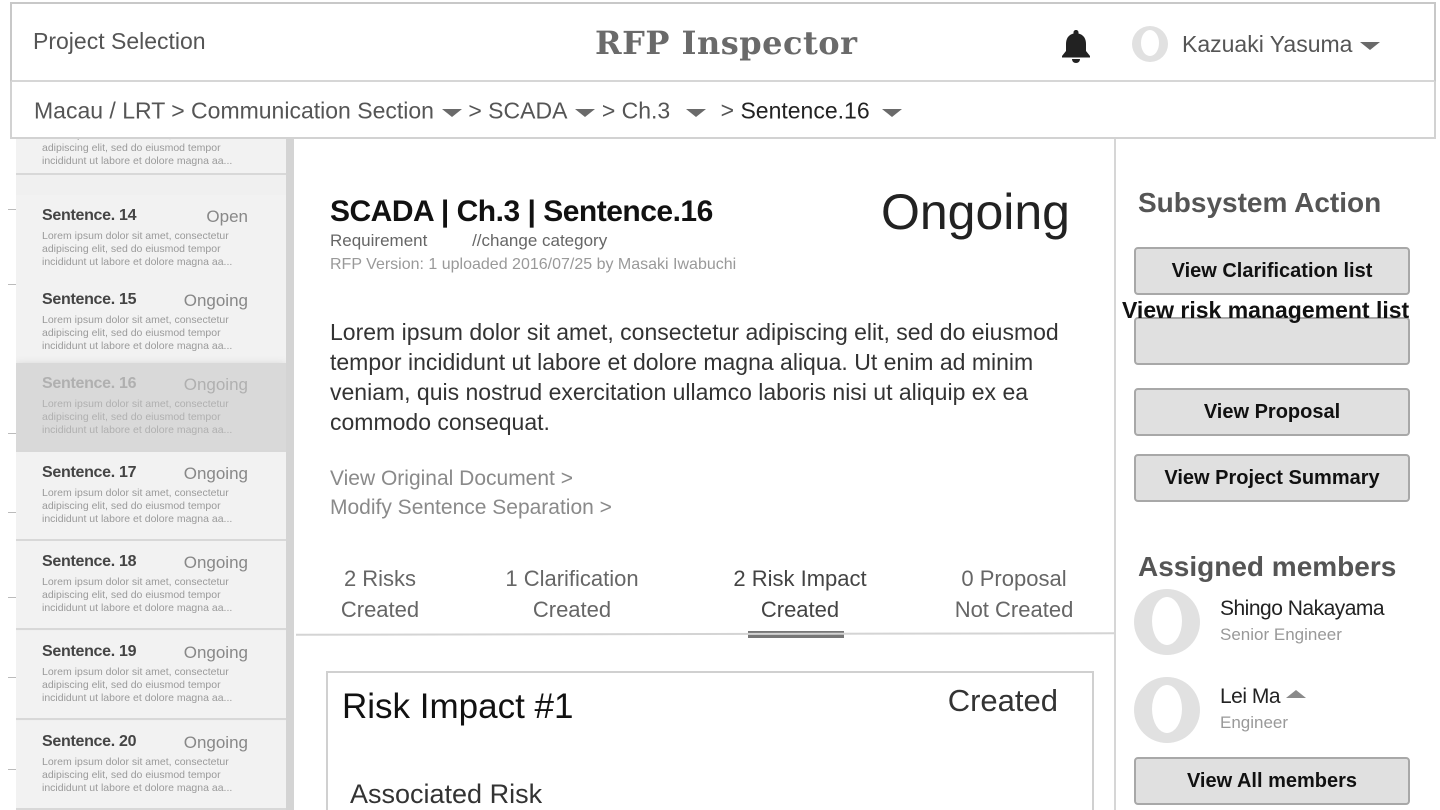  Describe the element at coordinates (521, 211) in the screenshot. I see `page-title: SCADA | Ch.3 | Sentence.16` at that location.